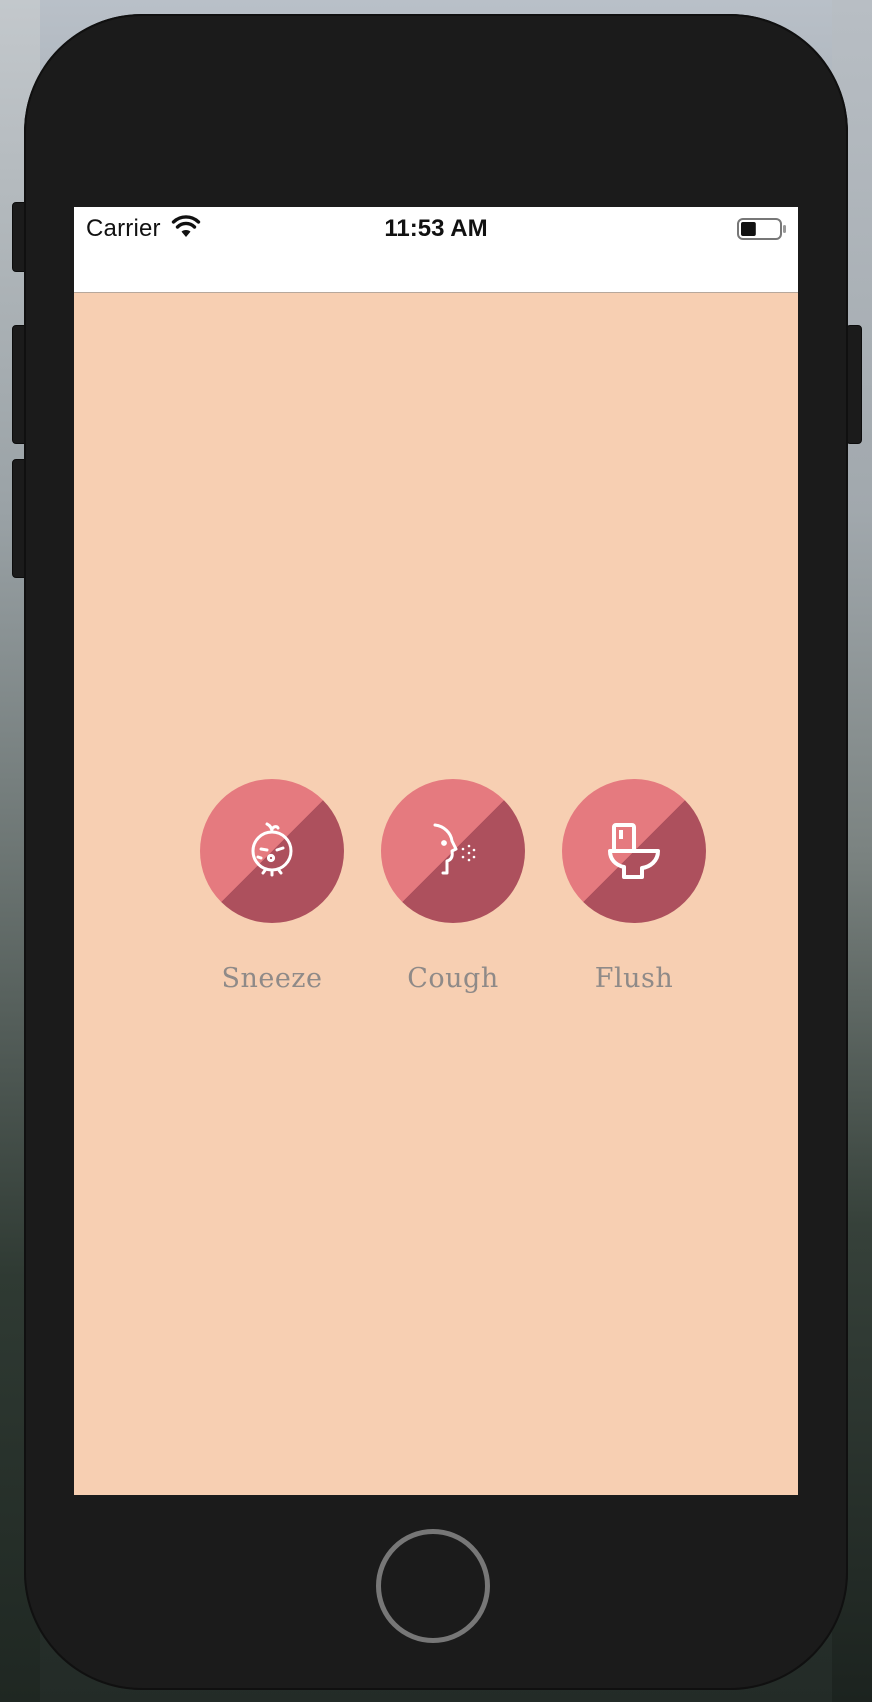  I want to click on status-bar: Carrier 11:53 AM, so click(436, 250).